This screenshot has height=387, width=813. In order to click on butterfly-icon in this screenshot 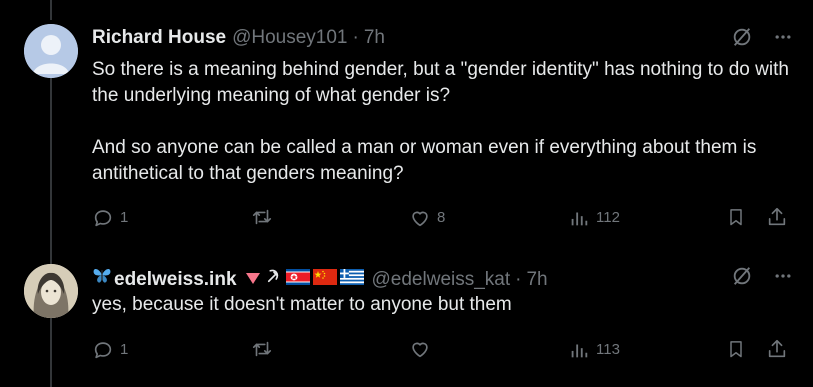, I will do `click(102, 276)`.